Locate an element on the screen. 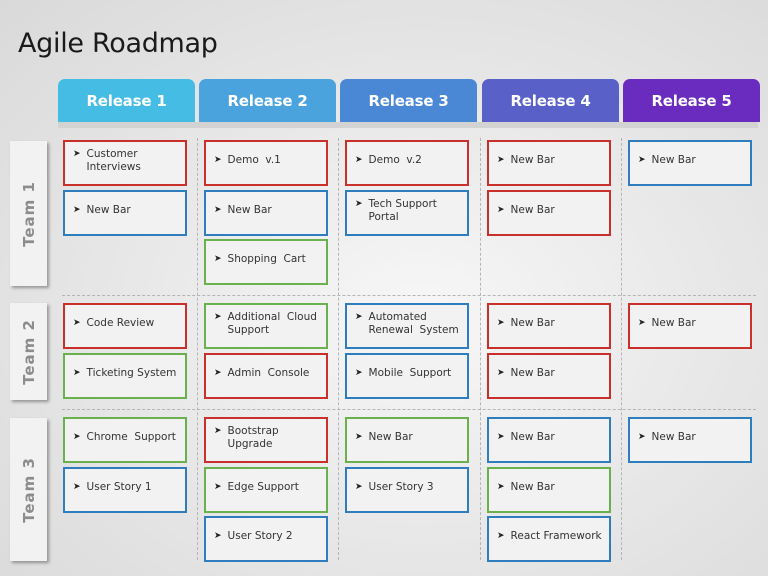 This screenshot has height=576, width=768. card-text: Bootstrap Upgrade is located at coordinates (255, 437).